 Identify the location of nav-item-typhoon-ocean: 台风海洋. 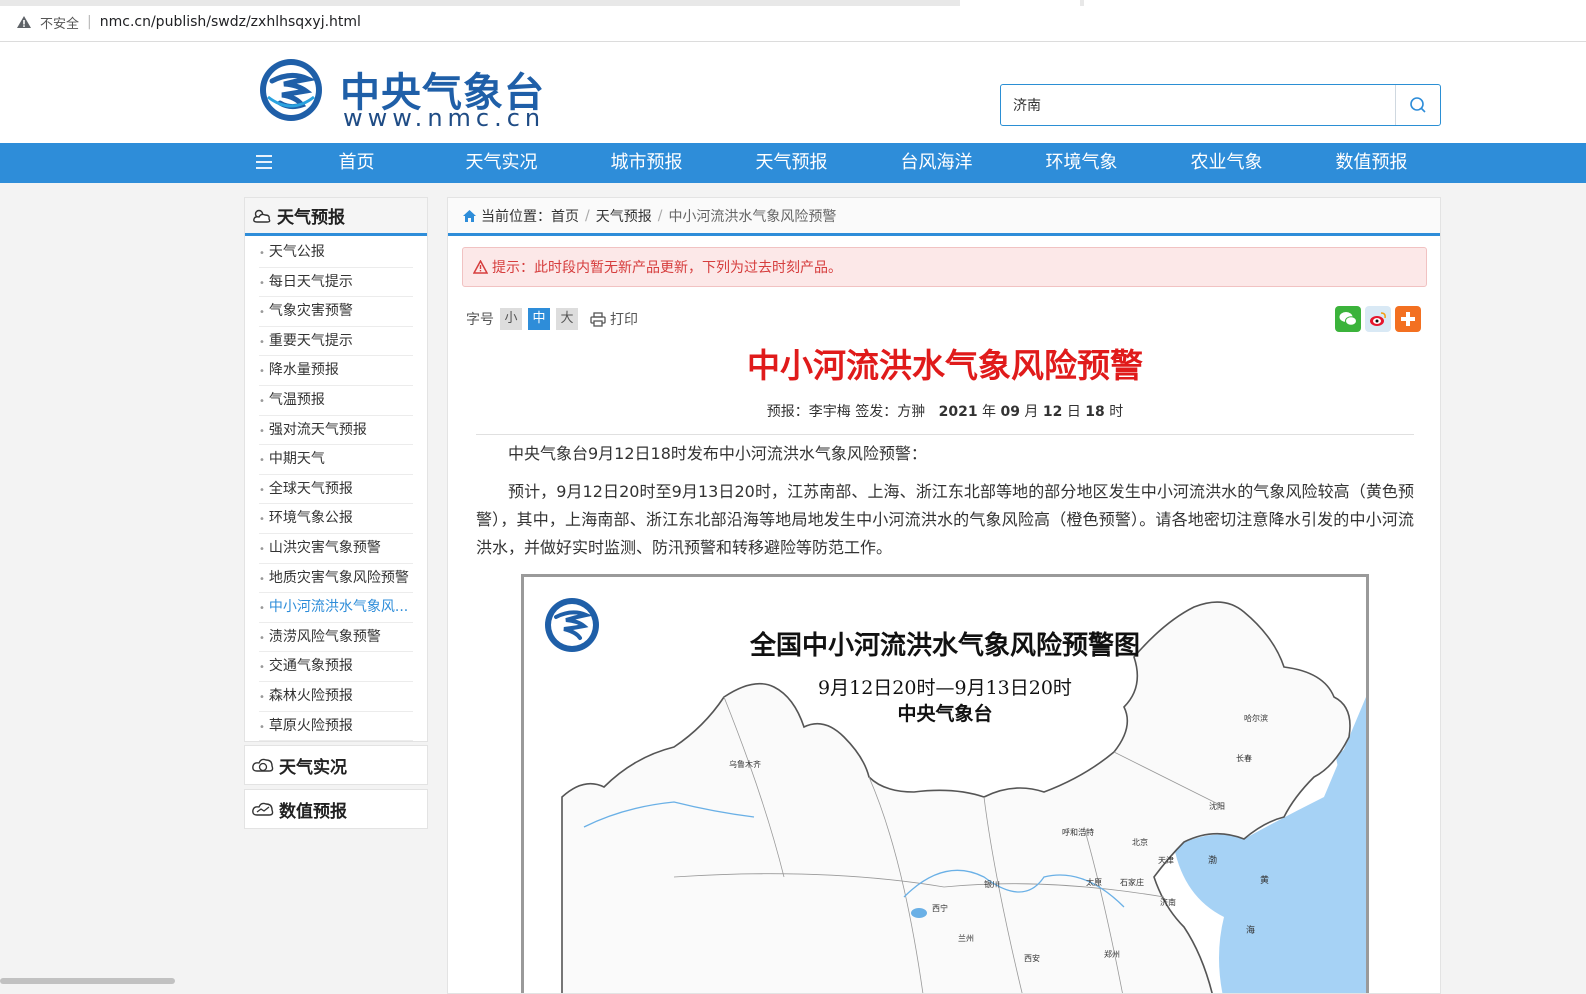
(936, 163).